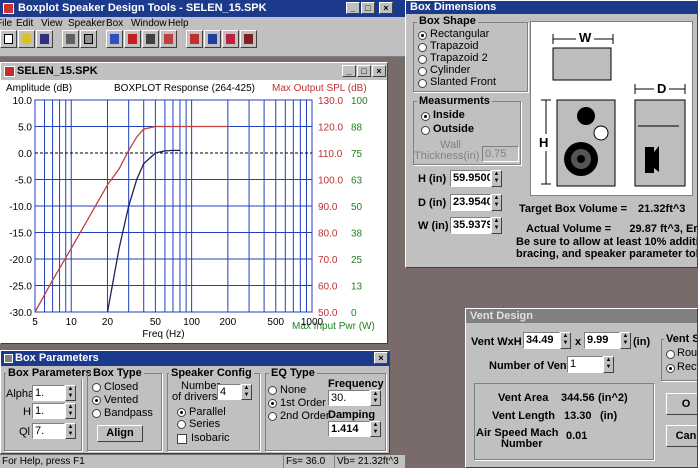 Image resolution: width=698 pixels, height=468 pixels. Describe the element at coordinates (272, 403) in the screenshot. I see `eq-1st-order-radio` at that location.